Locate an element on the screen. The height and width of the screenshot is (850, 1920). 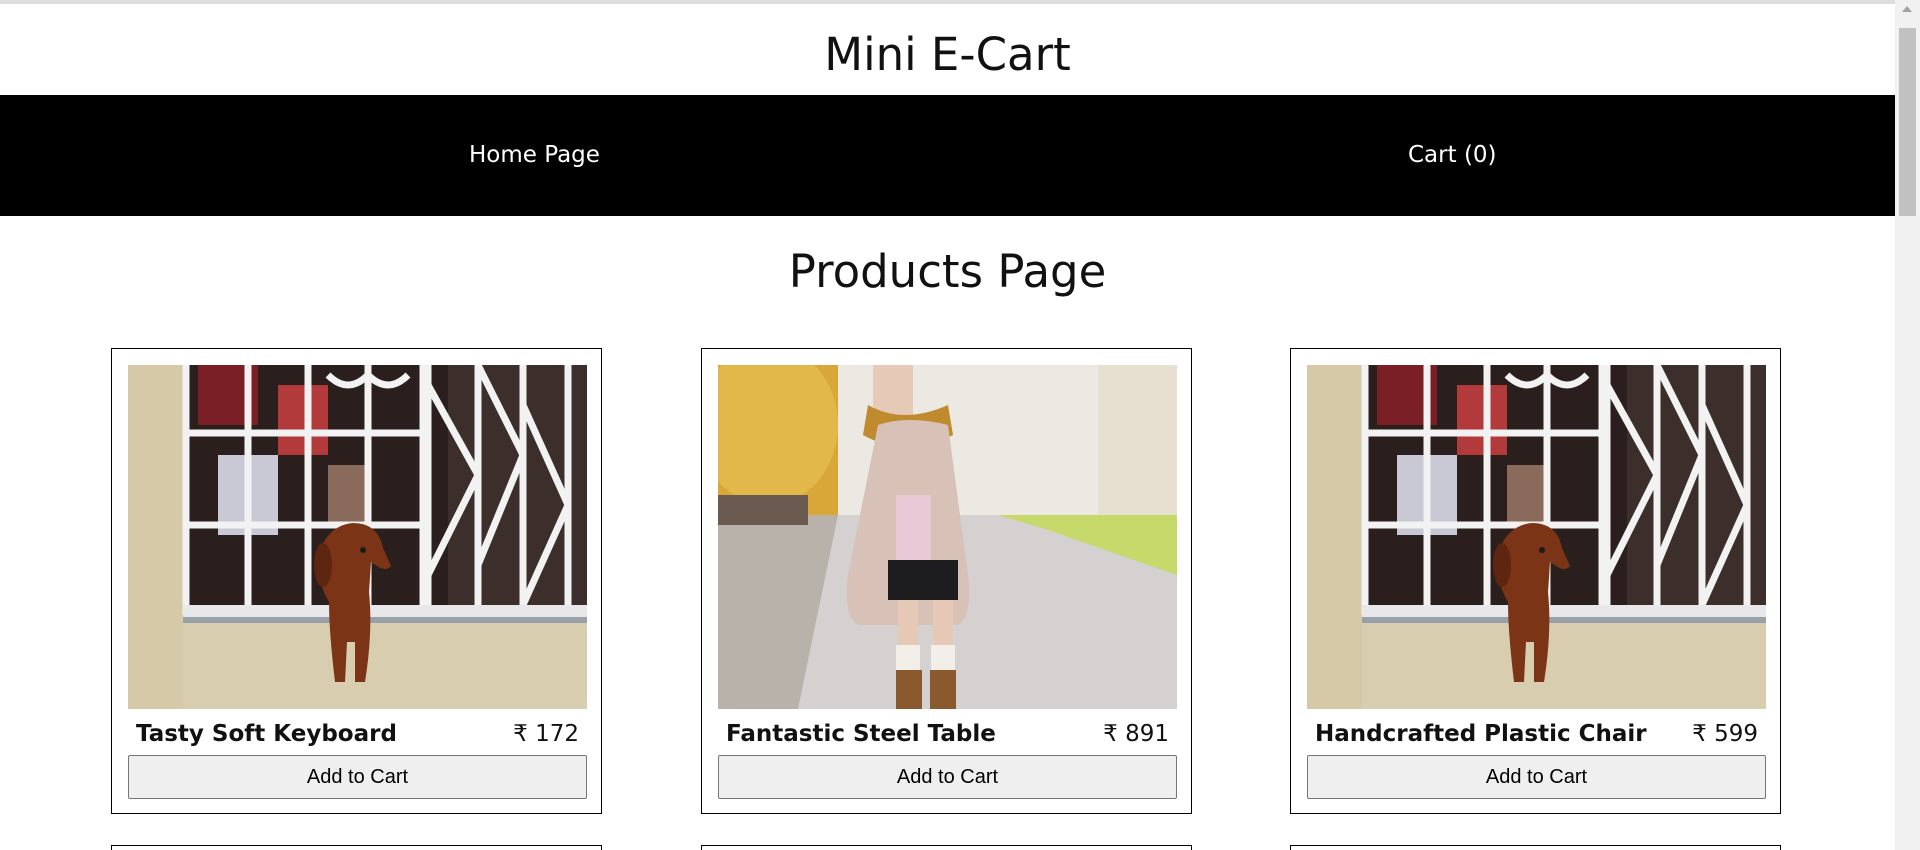
page-heading: Products Page is located at coordinates (947, 271).